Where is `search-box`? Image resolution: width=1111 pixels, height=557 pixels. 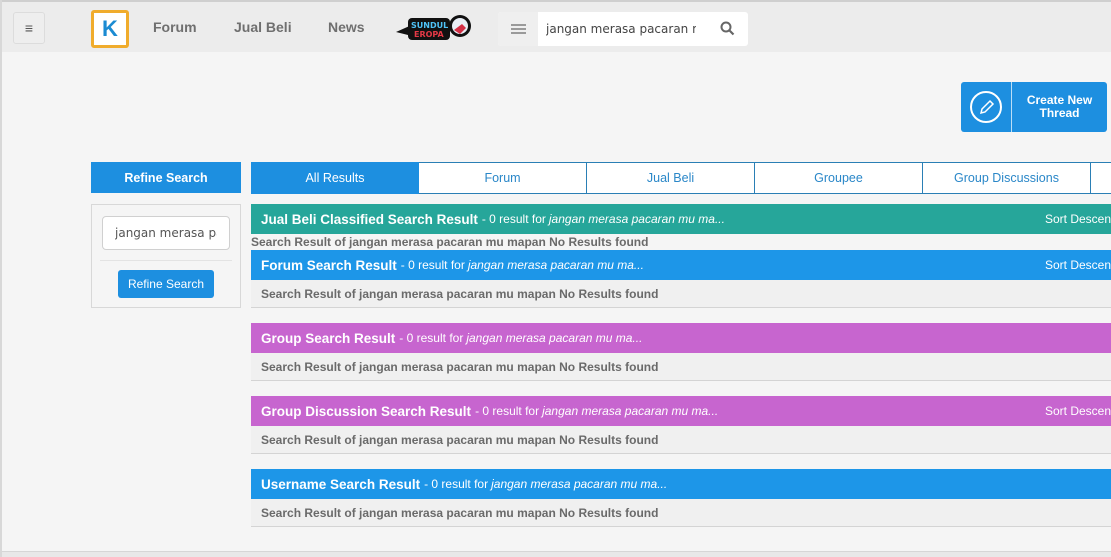 search-box is located at coordinates (623, 29).